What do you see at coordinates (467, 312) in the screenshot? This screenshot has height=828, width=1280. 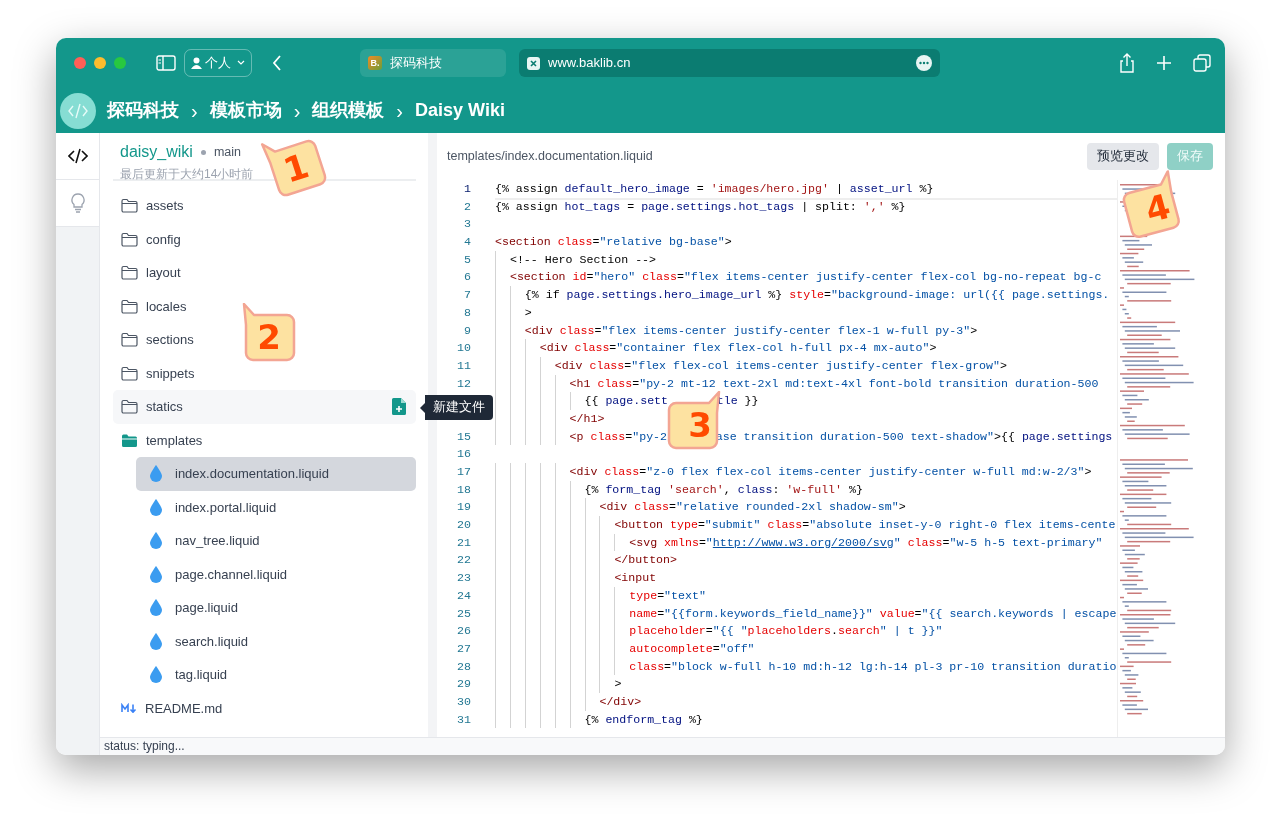 I see `line-number: 8` at bounding box center [467, 312].